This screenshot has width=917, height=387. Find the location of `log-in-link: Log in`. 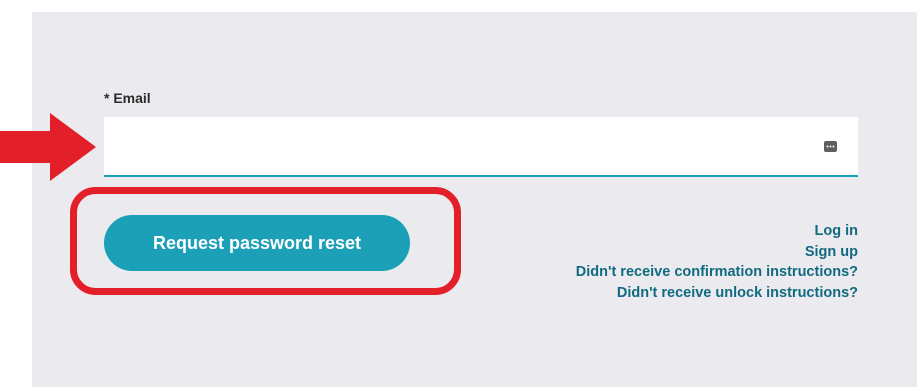

log-in-link: Log in is located at coordinates (717, 231).